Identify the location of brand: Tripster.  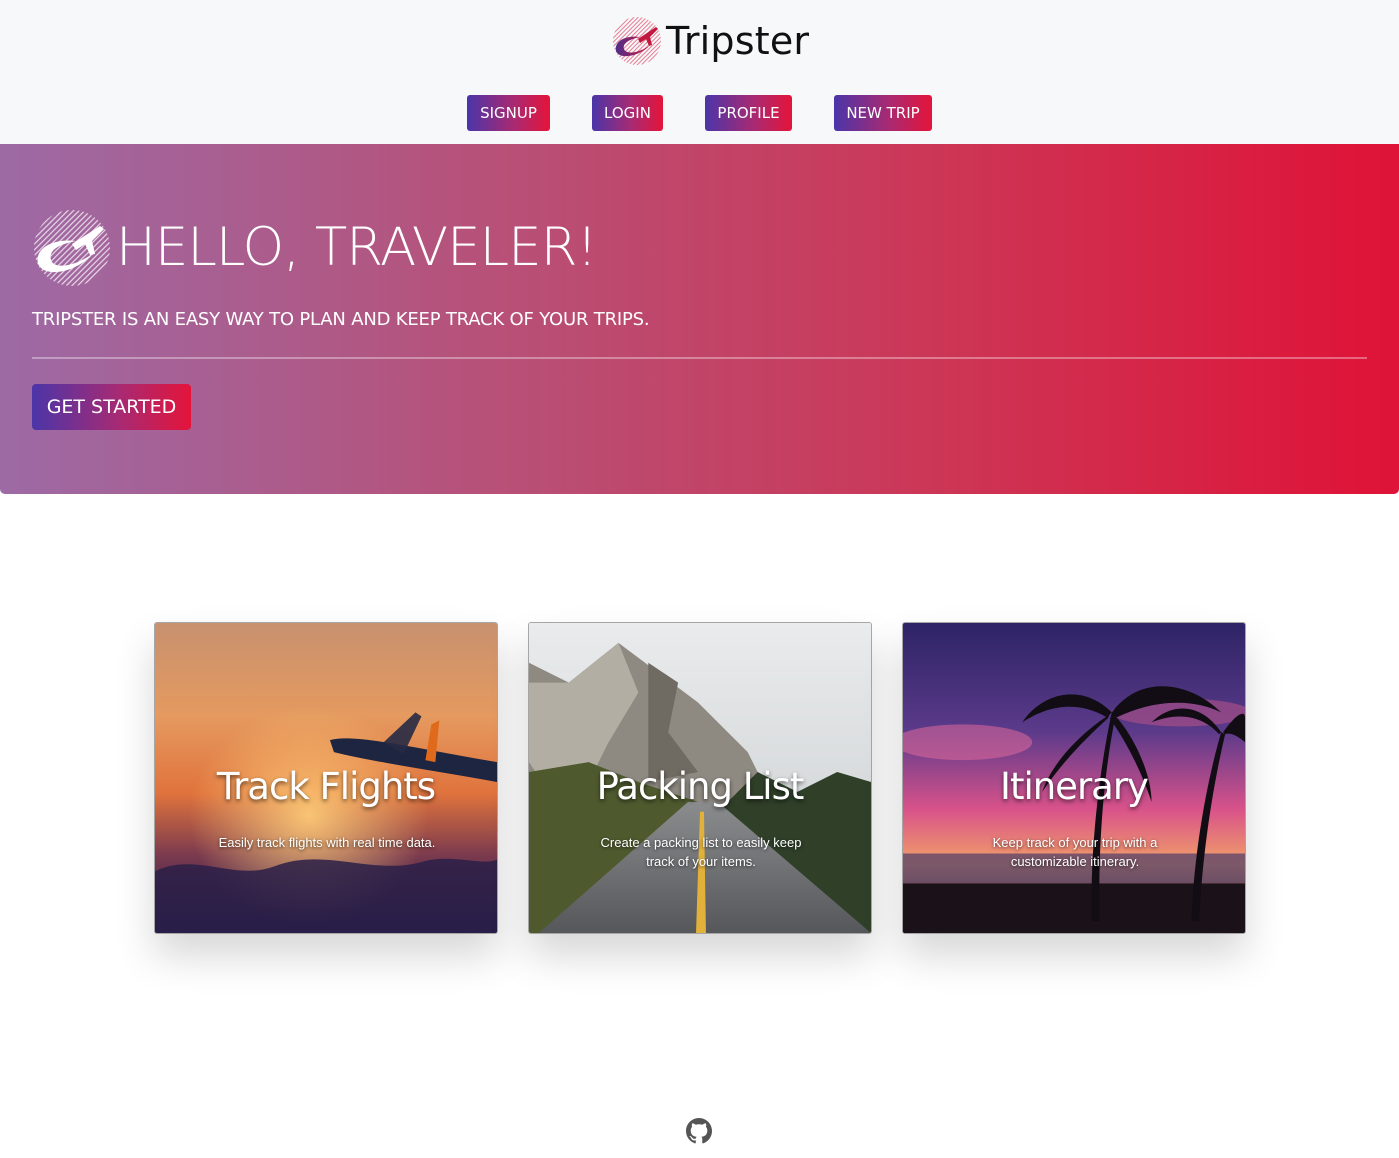
(709, 41).